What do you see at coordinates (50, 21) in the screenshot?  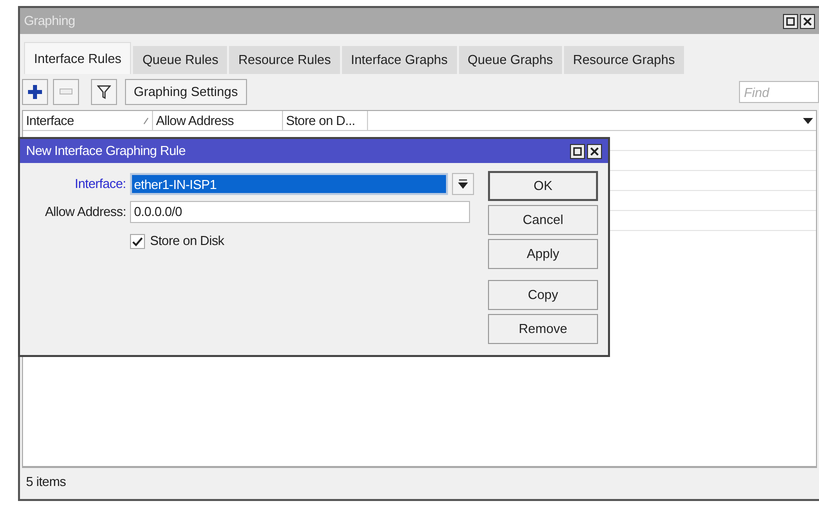 I see `window-title: Graphing` at bounding box center [50, 21].